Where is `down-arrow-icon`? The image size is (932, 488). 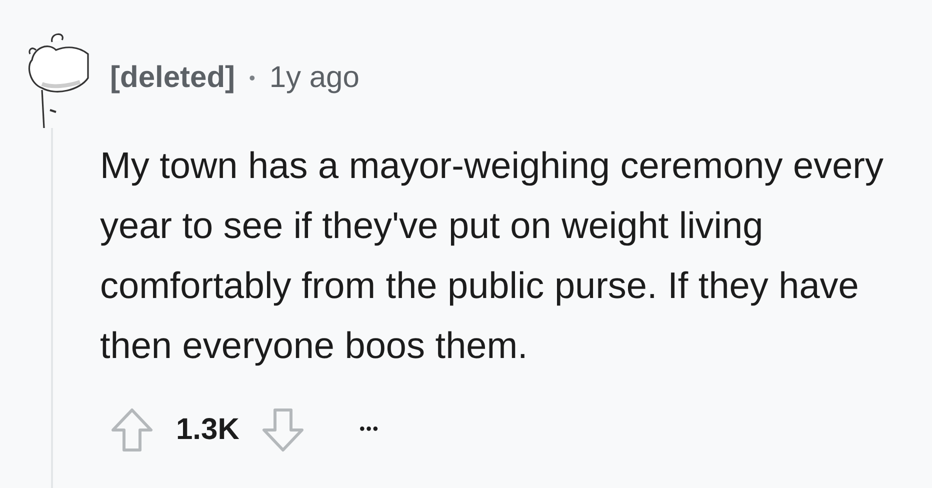 down-arrow-icon is located at coordinates (283, 430).